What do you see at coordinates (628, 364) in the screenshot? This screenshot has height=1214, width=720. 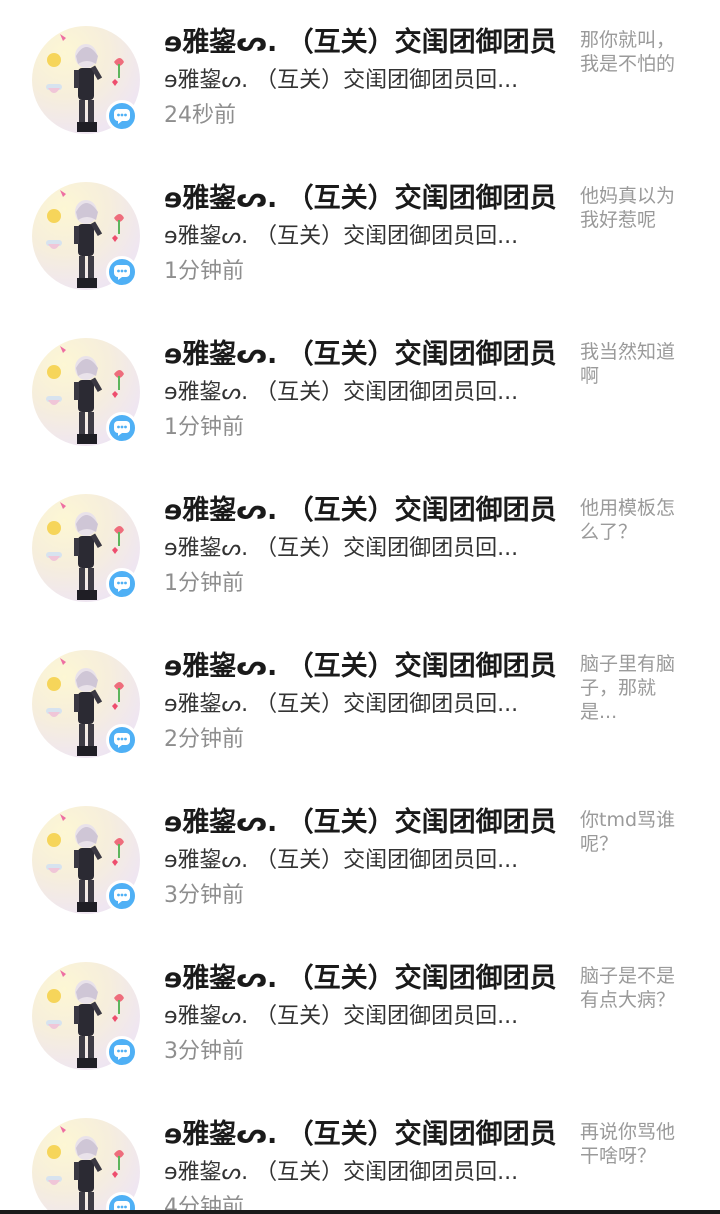 I see `reply-snippet: 我当然知道啊` at bounding box center [628, 364].